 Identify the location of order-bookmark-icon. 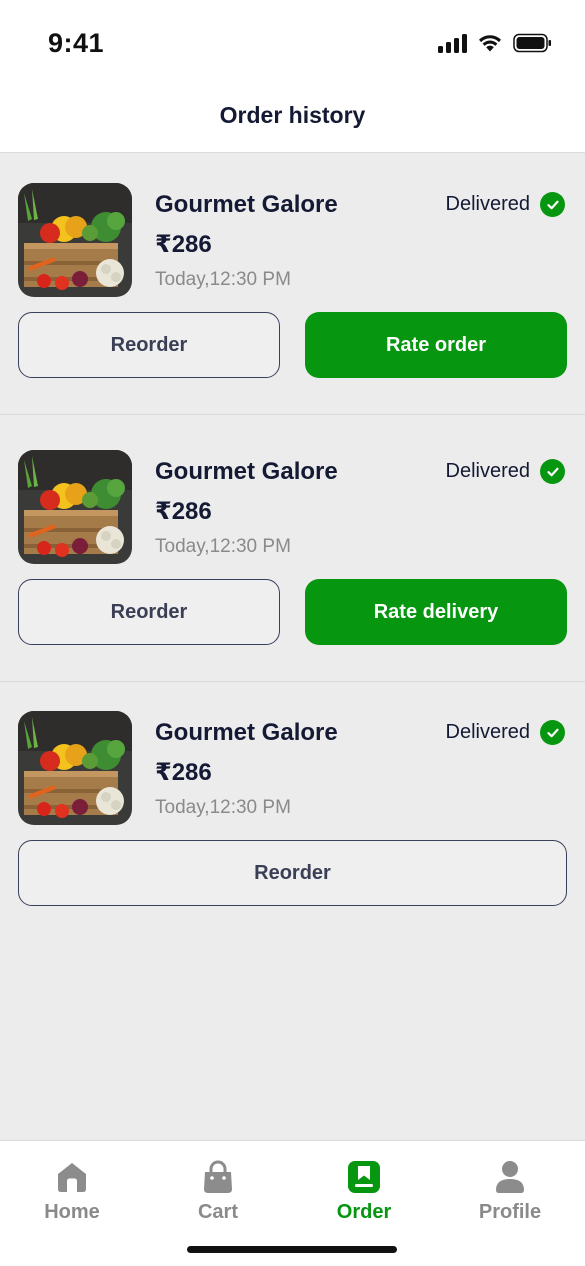
(364, 1177).